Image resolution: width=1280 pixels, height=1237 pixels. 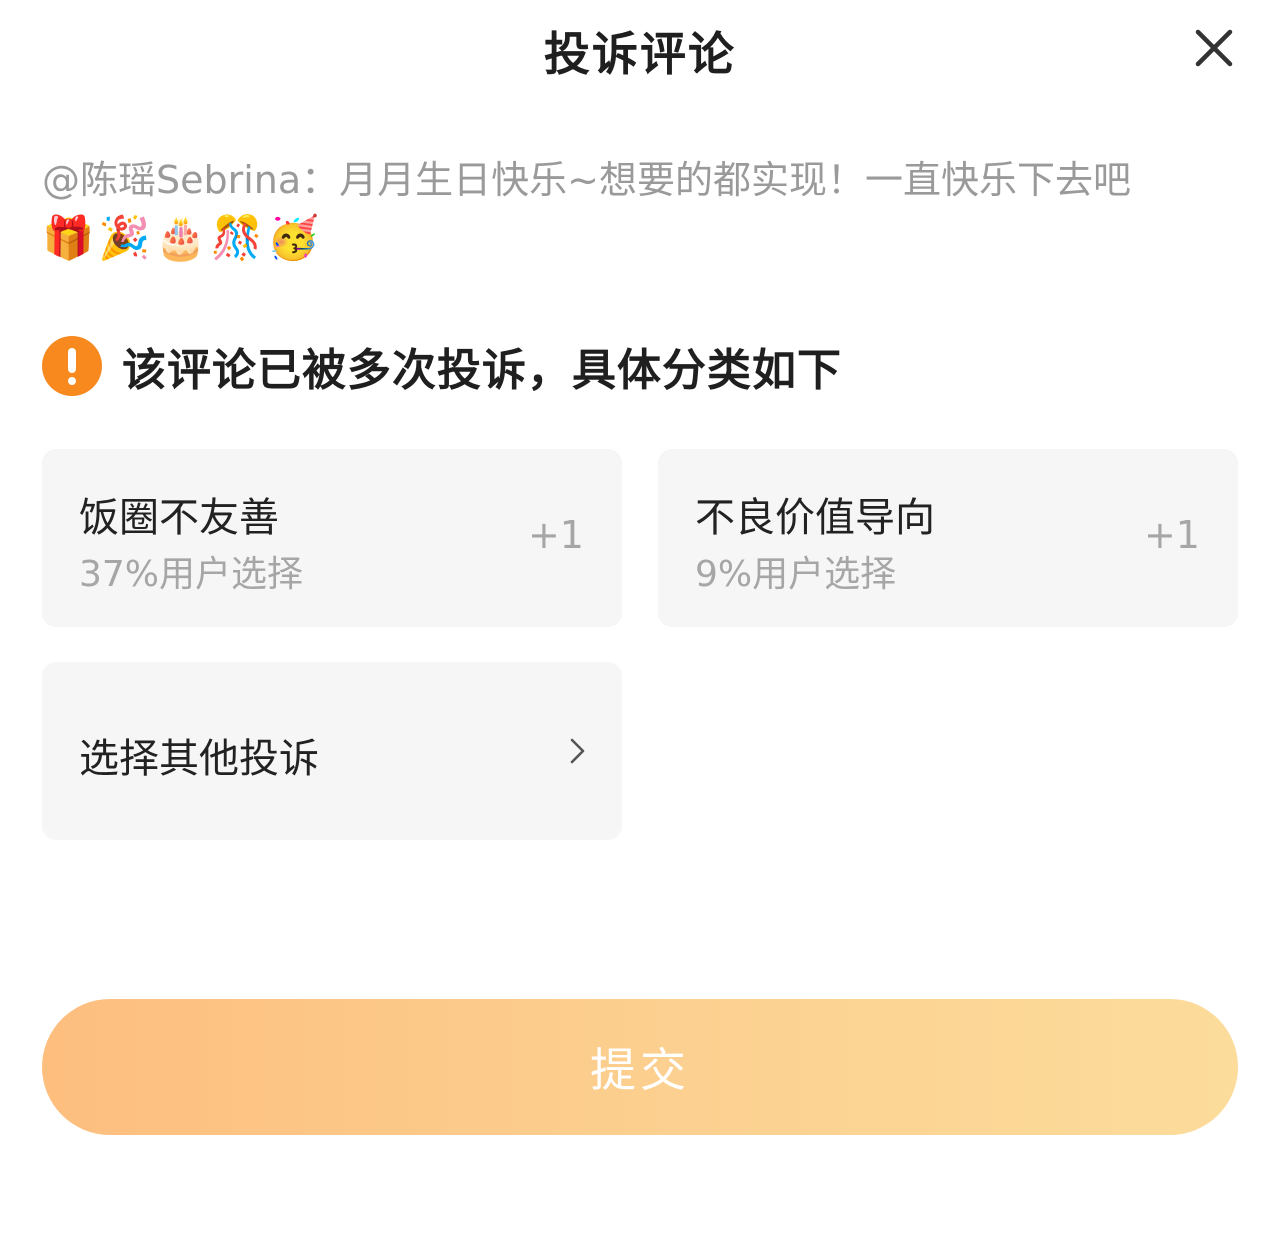 What do you see at coordinates (640, 54) in the screenshot?
I see `sheet-title: 投诉评论` at bounding box center [640, 54].